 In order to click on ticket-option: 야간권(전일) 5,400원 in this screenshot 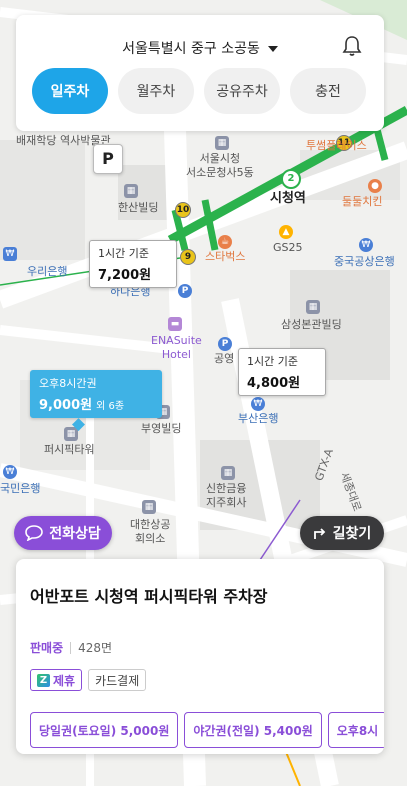, I will do `click(253, 730)`.